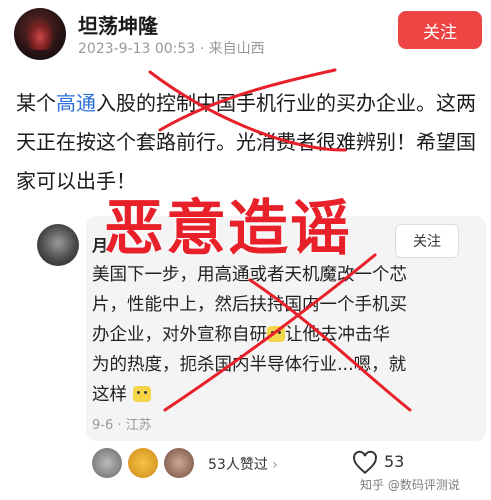 The width and height of the screenshot is (491, 500). What do you see at coordinates (275, 465) in the screenshot?
I see `chevron-right-icon: ›` at bounding box center [275, 465].